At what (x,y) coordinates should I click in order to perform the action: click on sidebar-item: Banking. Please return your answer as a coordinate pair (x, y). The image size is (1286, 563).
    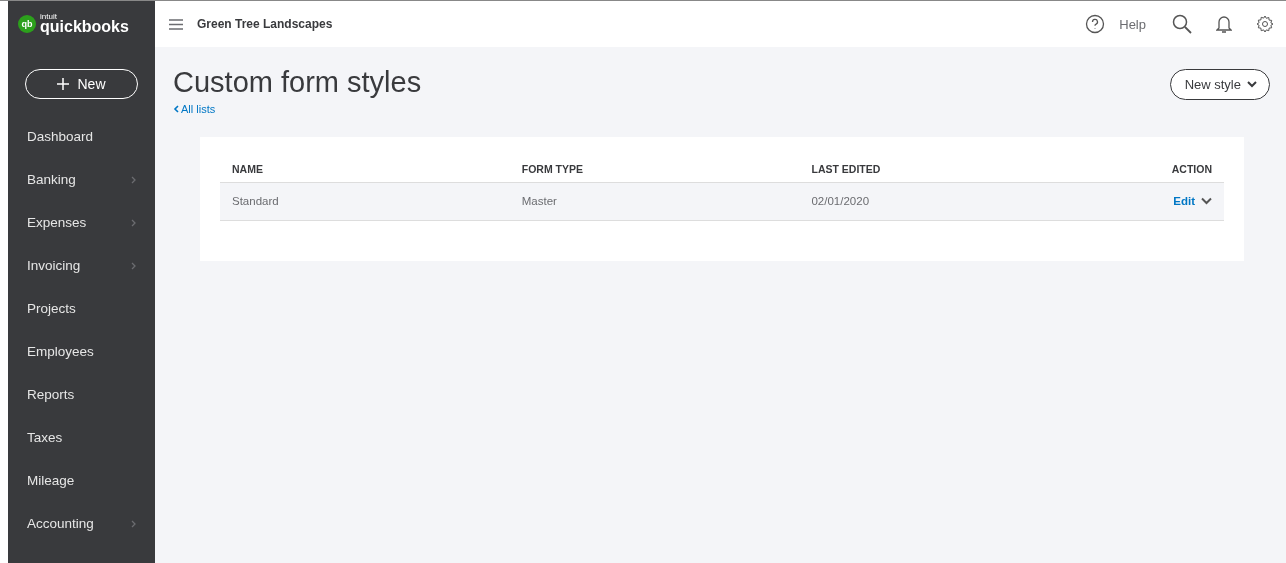
    Looking at the image, I should click on (81, 179).